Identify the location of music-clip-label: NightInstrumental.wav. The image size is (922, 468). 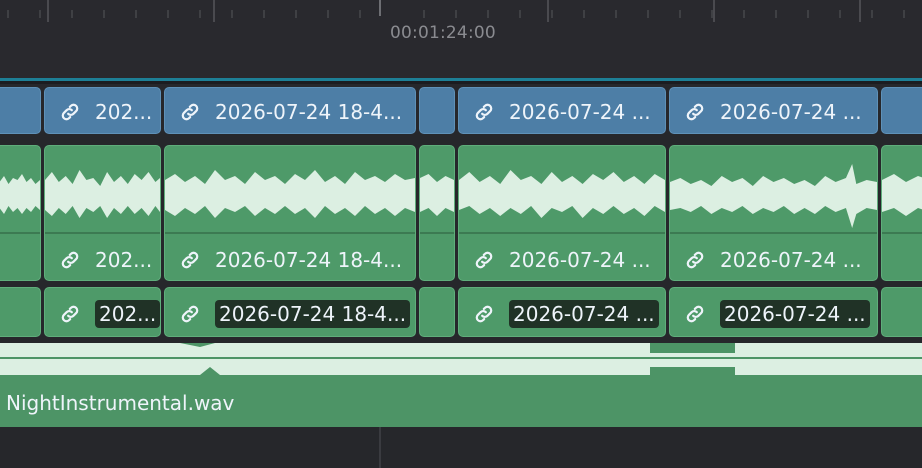
(120, 403).